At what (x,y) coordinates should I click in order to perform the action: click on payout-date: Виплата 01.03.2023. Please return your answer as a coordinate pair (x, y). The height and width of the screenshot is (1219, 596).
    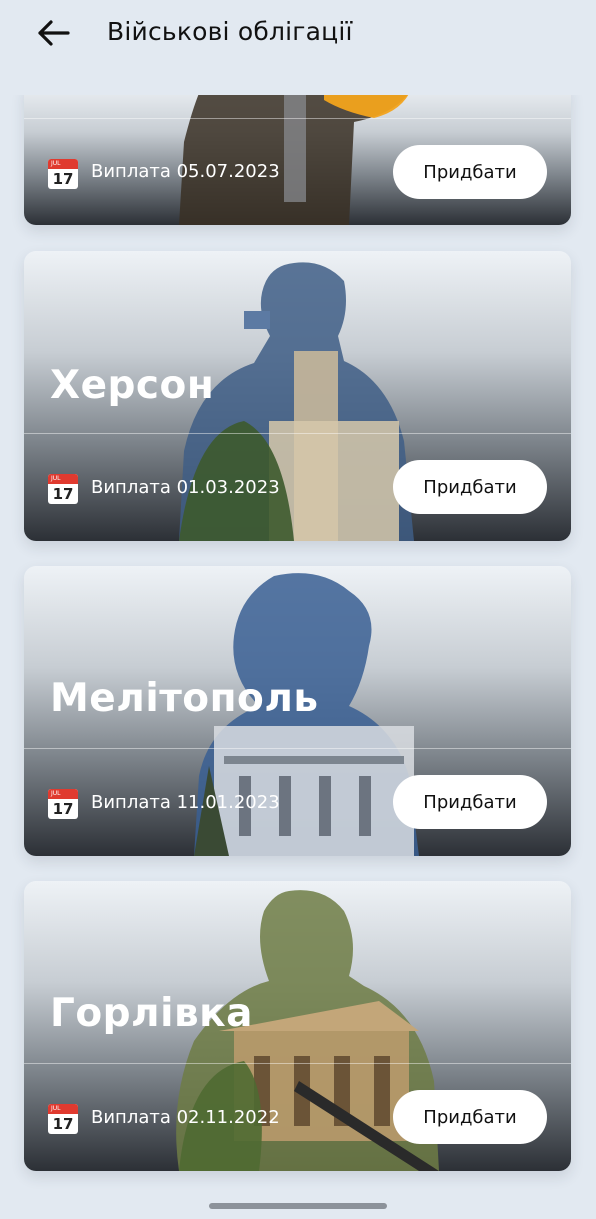
    Looking at the image, I should click on (185, 487).